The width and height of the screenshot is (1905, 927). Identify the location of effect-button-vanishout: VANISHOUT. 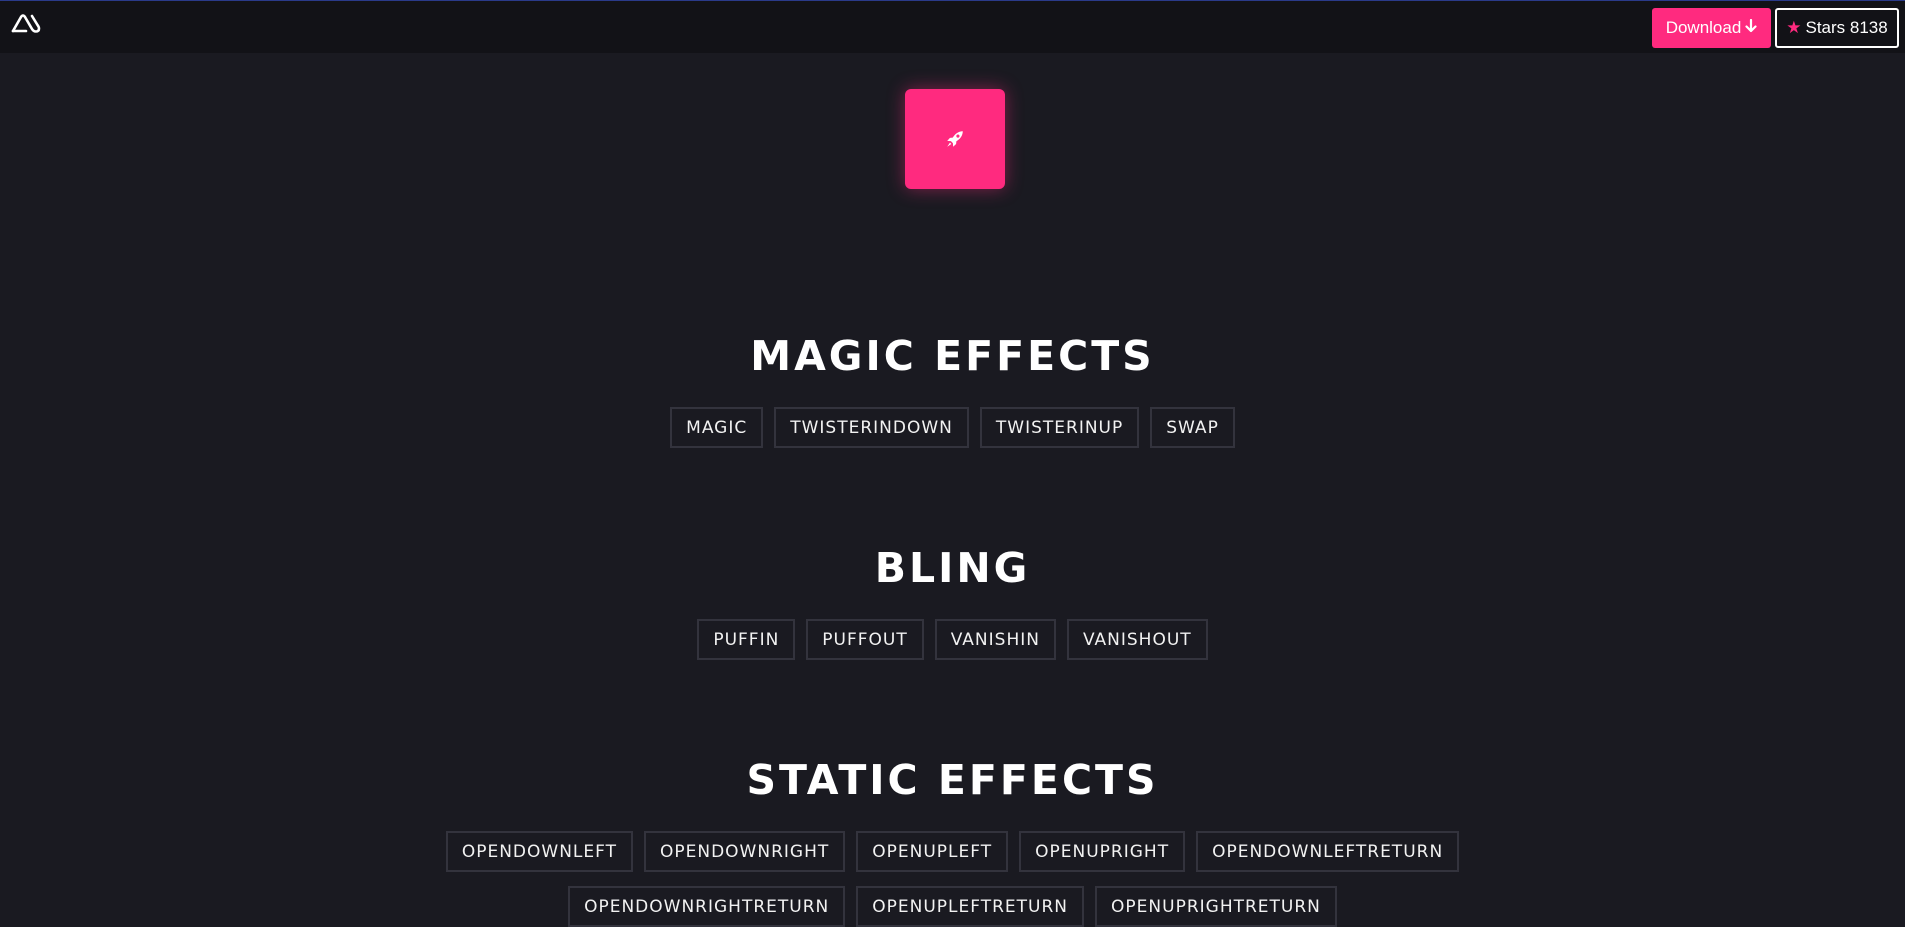
(1137, 639).